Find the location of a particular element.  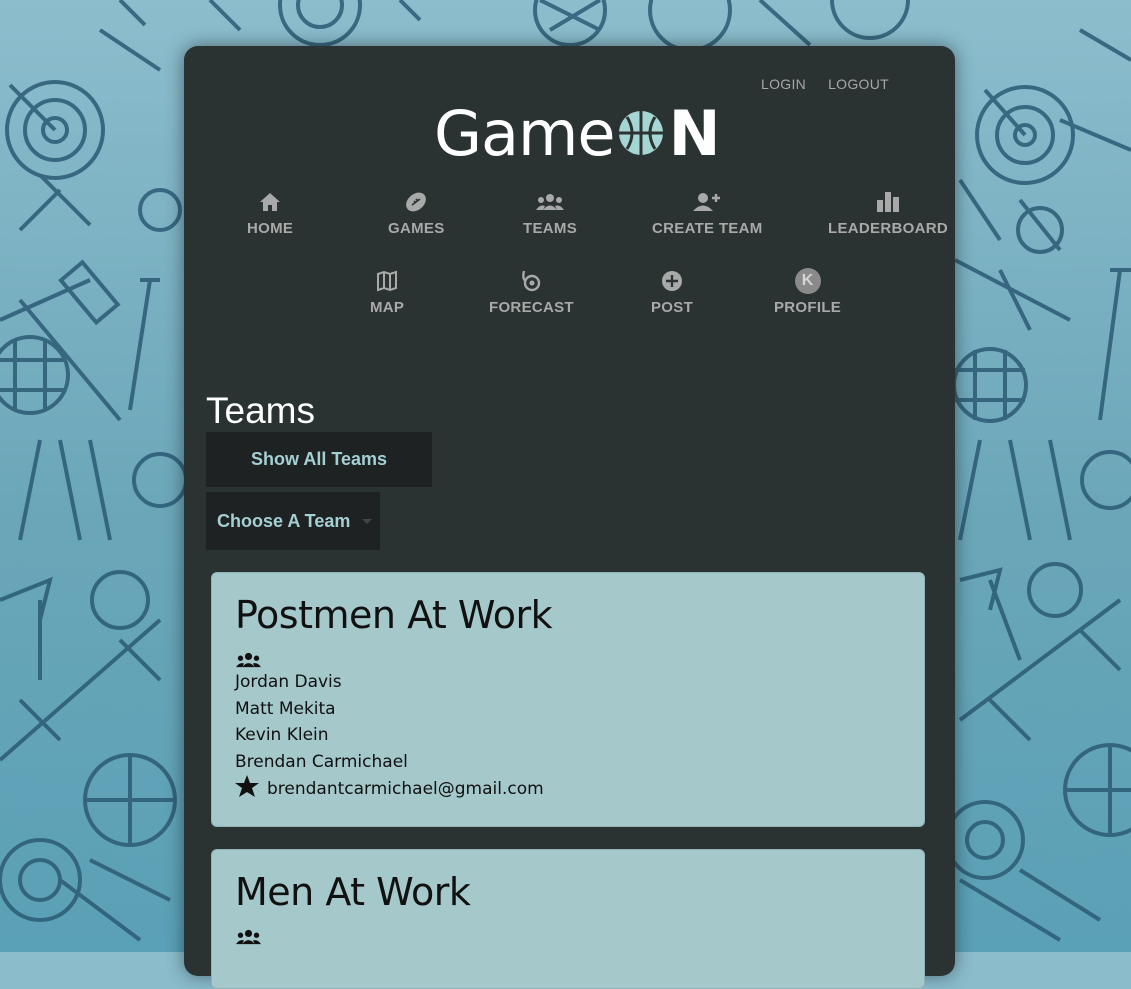

football-icon is located at coordinates (416, 202).